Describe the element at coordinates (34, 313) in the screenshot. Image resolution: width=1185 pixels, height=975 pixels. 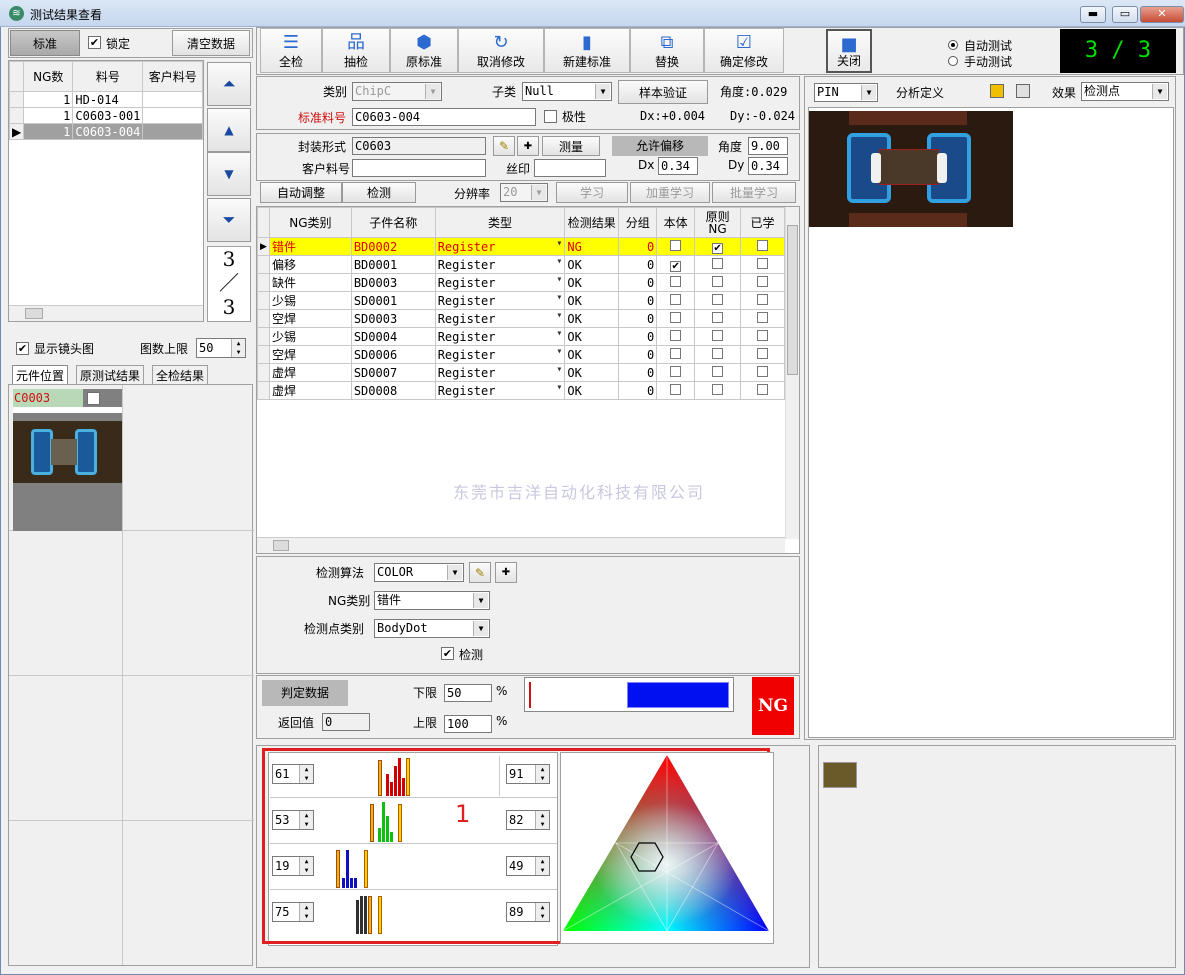
I see `list-hscroll-thumb` at that location.